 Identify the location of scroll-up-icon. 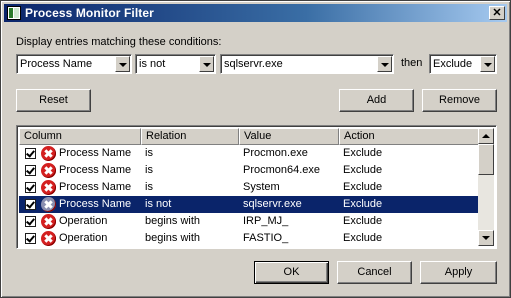
(486, 136).